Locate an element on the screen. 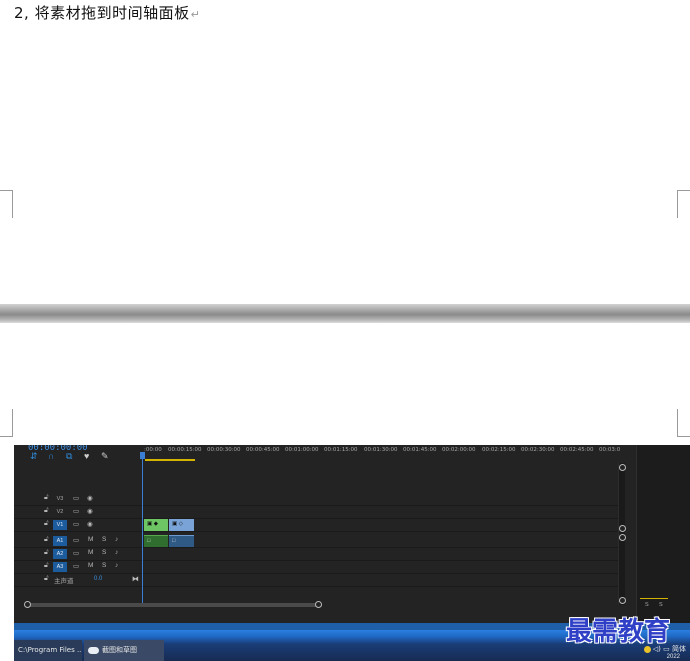  track-row-v1: 🔓︎ V1 ▭ ◉ ▣ ◆ ▣ ◇ is located at coordinates (319, 525).